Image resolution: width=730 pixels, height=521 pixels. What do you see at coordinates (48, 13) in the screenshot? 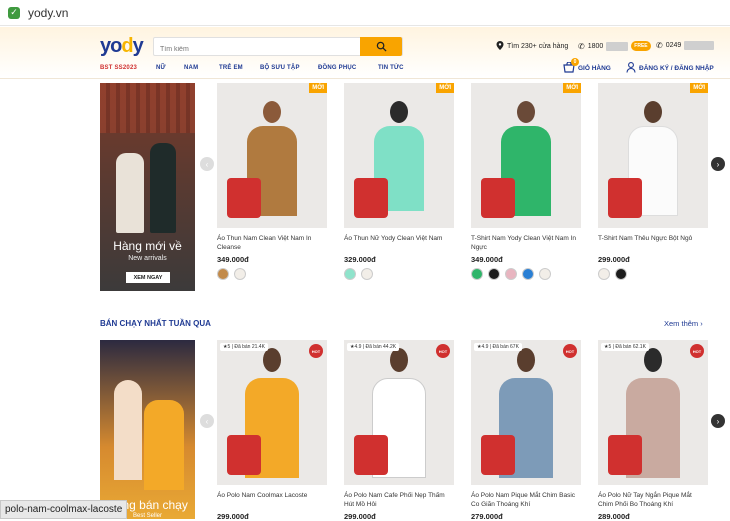
I see `address-url: yody.vn` at bounding box center [48, 13].